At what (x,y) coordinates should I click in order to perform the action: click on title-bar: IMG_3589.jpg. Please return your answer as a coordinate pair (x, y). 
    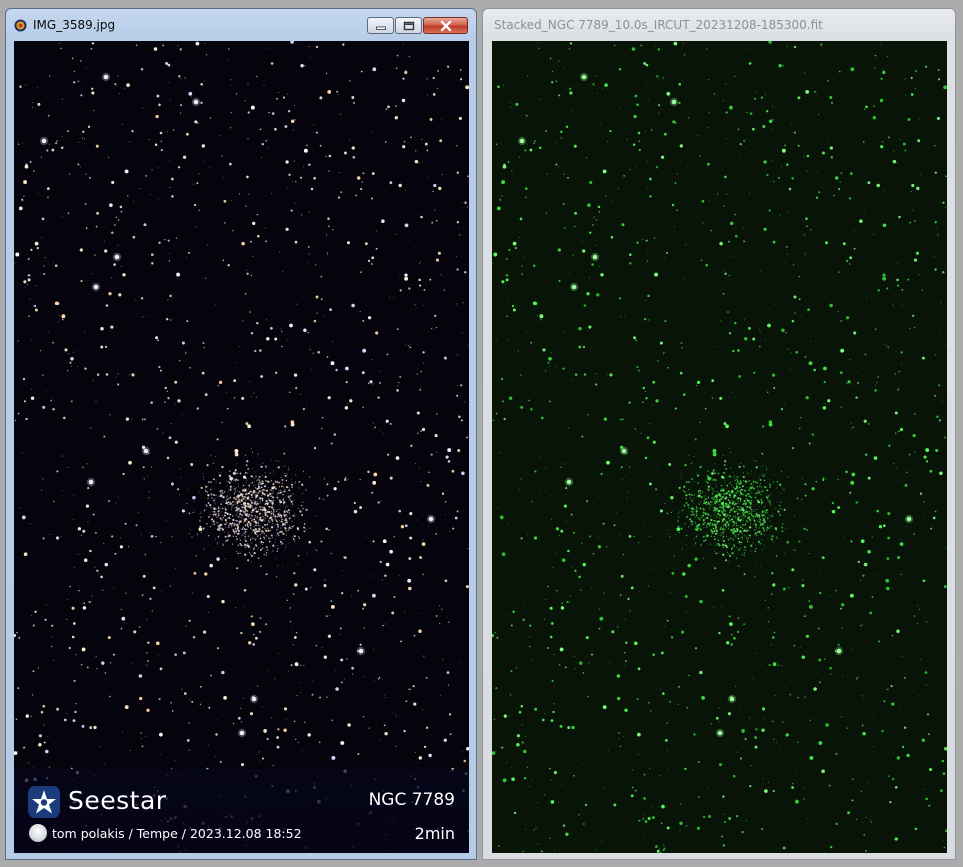
    Looking at the image, I should click on (241, 24).